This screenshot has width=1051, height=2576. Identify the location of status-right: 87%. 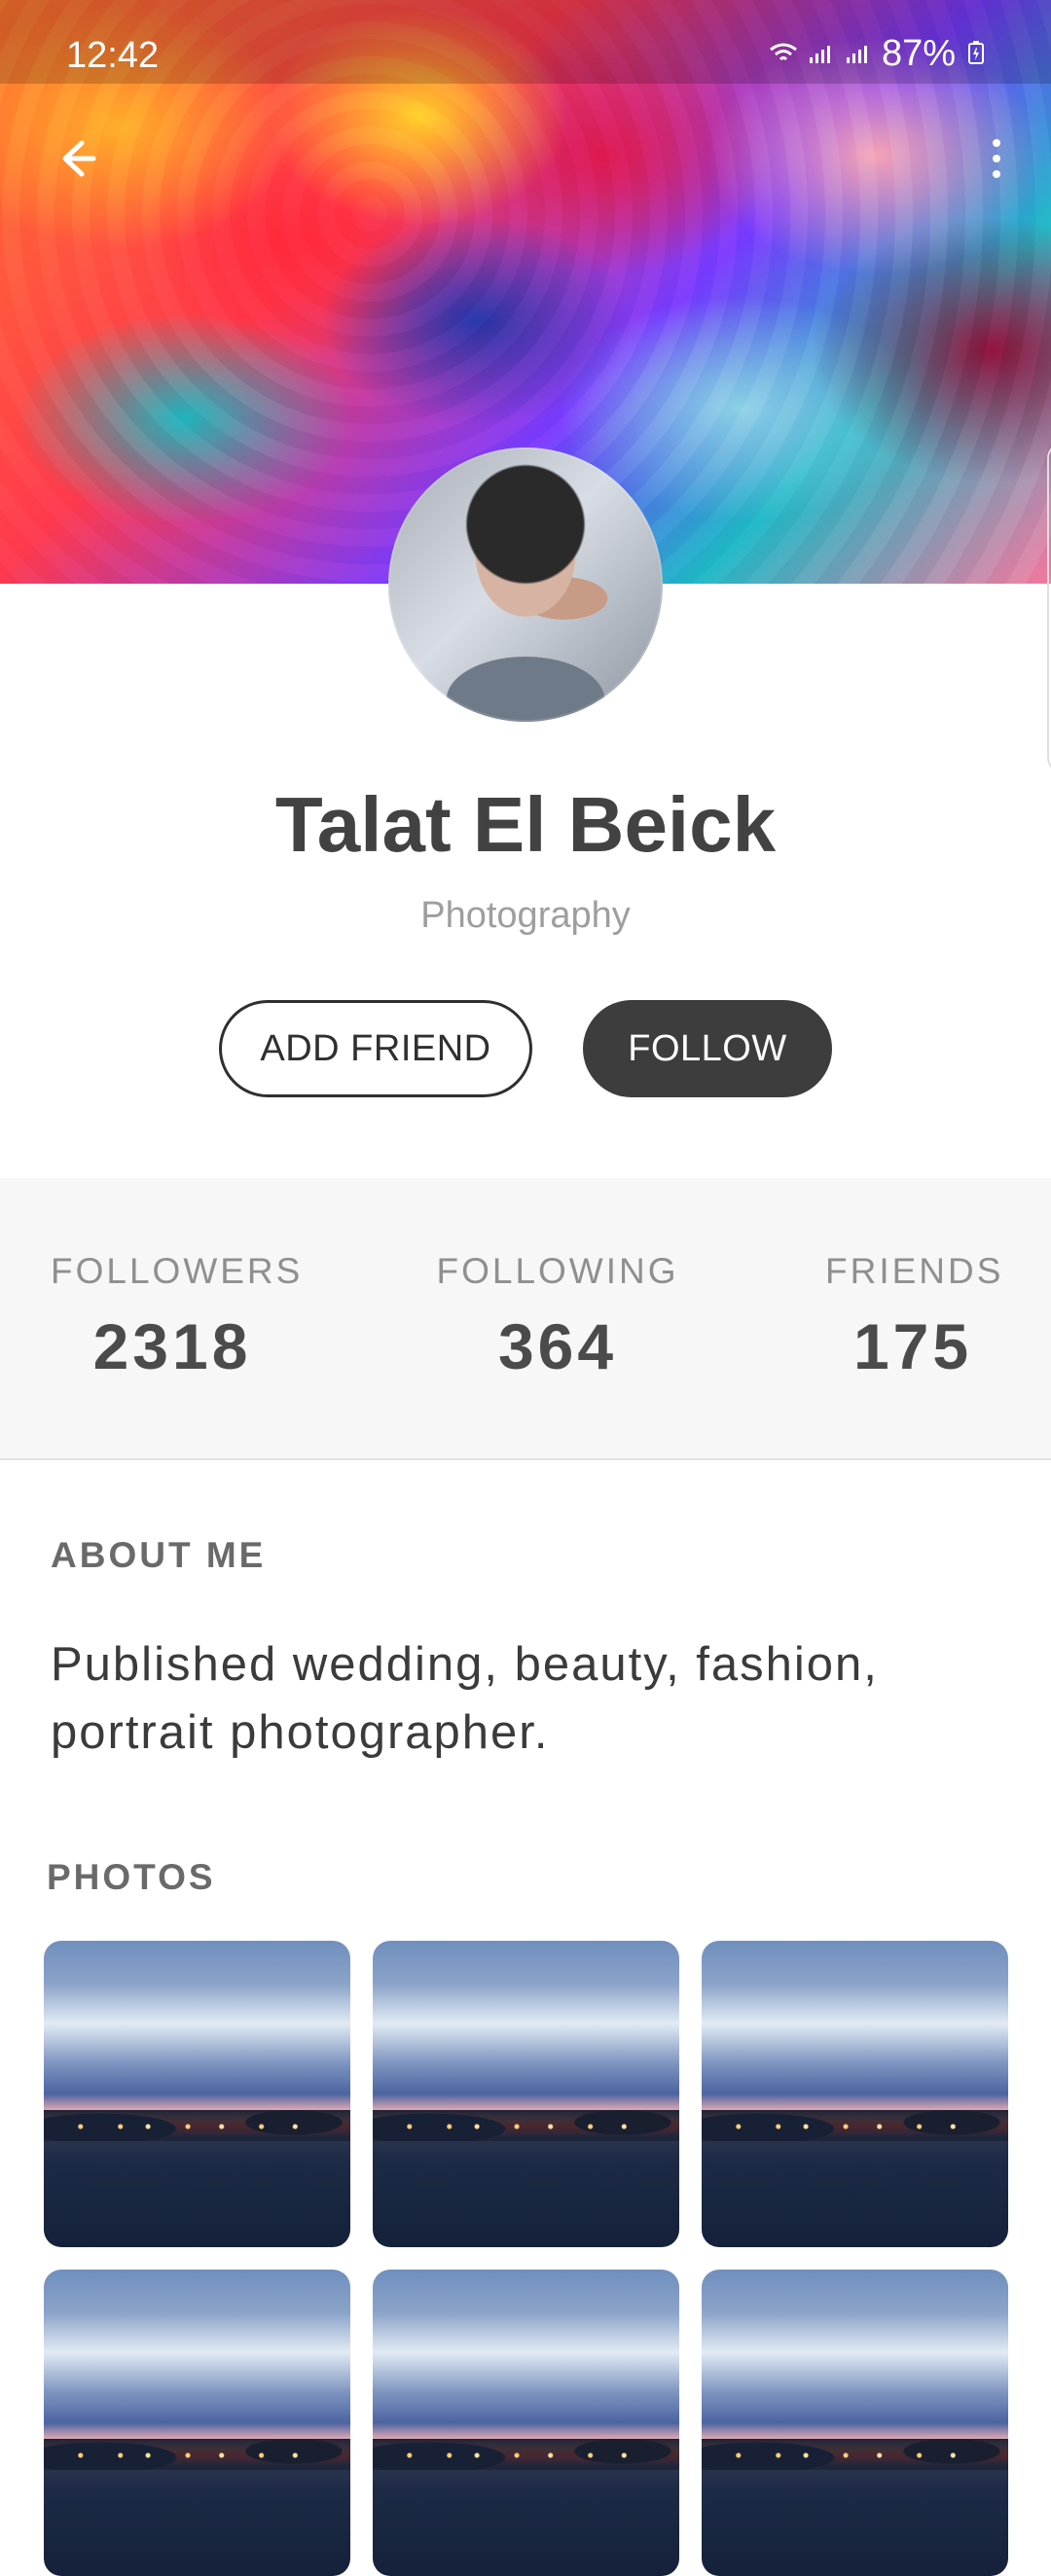
(878, 53).